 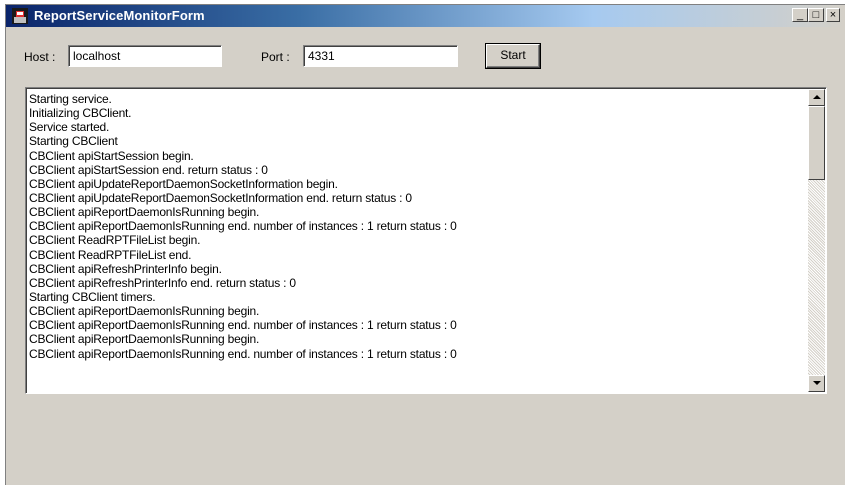 I want to click on vertical-scrollbar, so click(x=816, y=240).